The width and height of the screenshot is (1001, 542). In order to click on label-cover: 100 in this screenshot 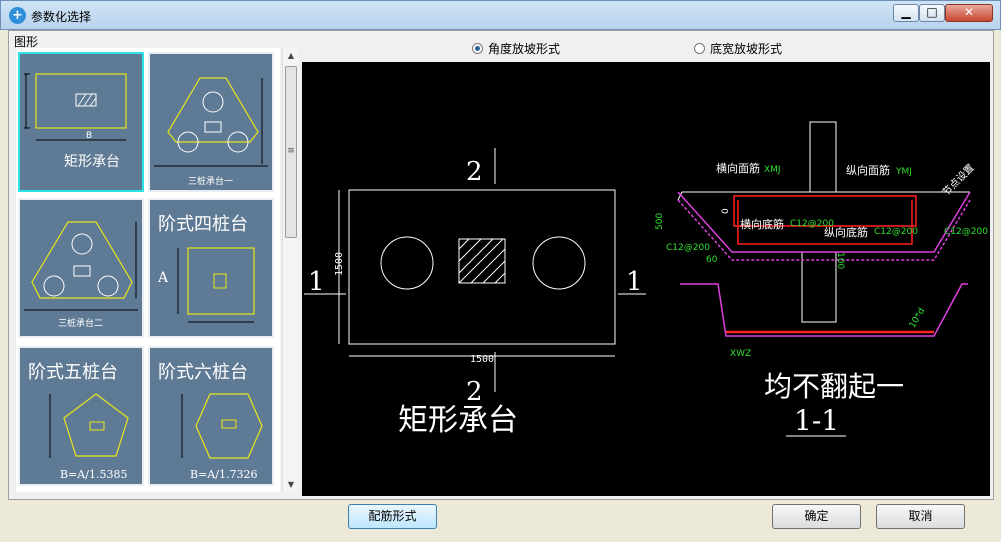, I will do `click(840, 260)`.